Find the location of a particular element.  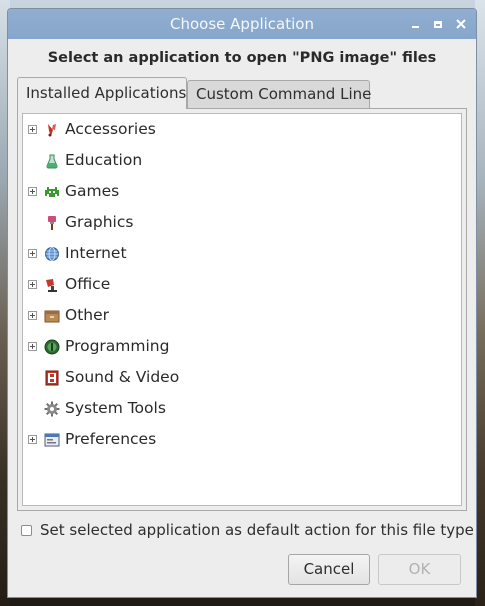

tree-item-office: Office is located at coordinates (242, 284).